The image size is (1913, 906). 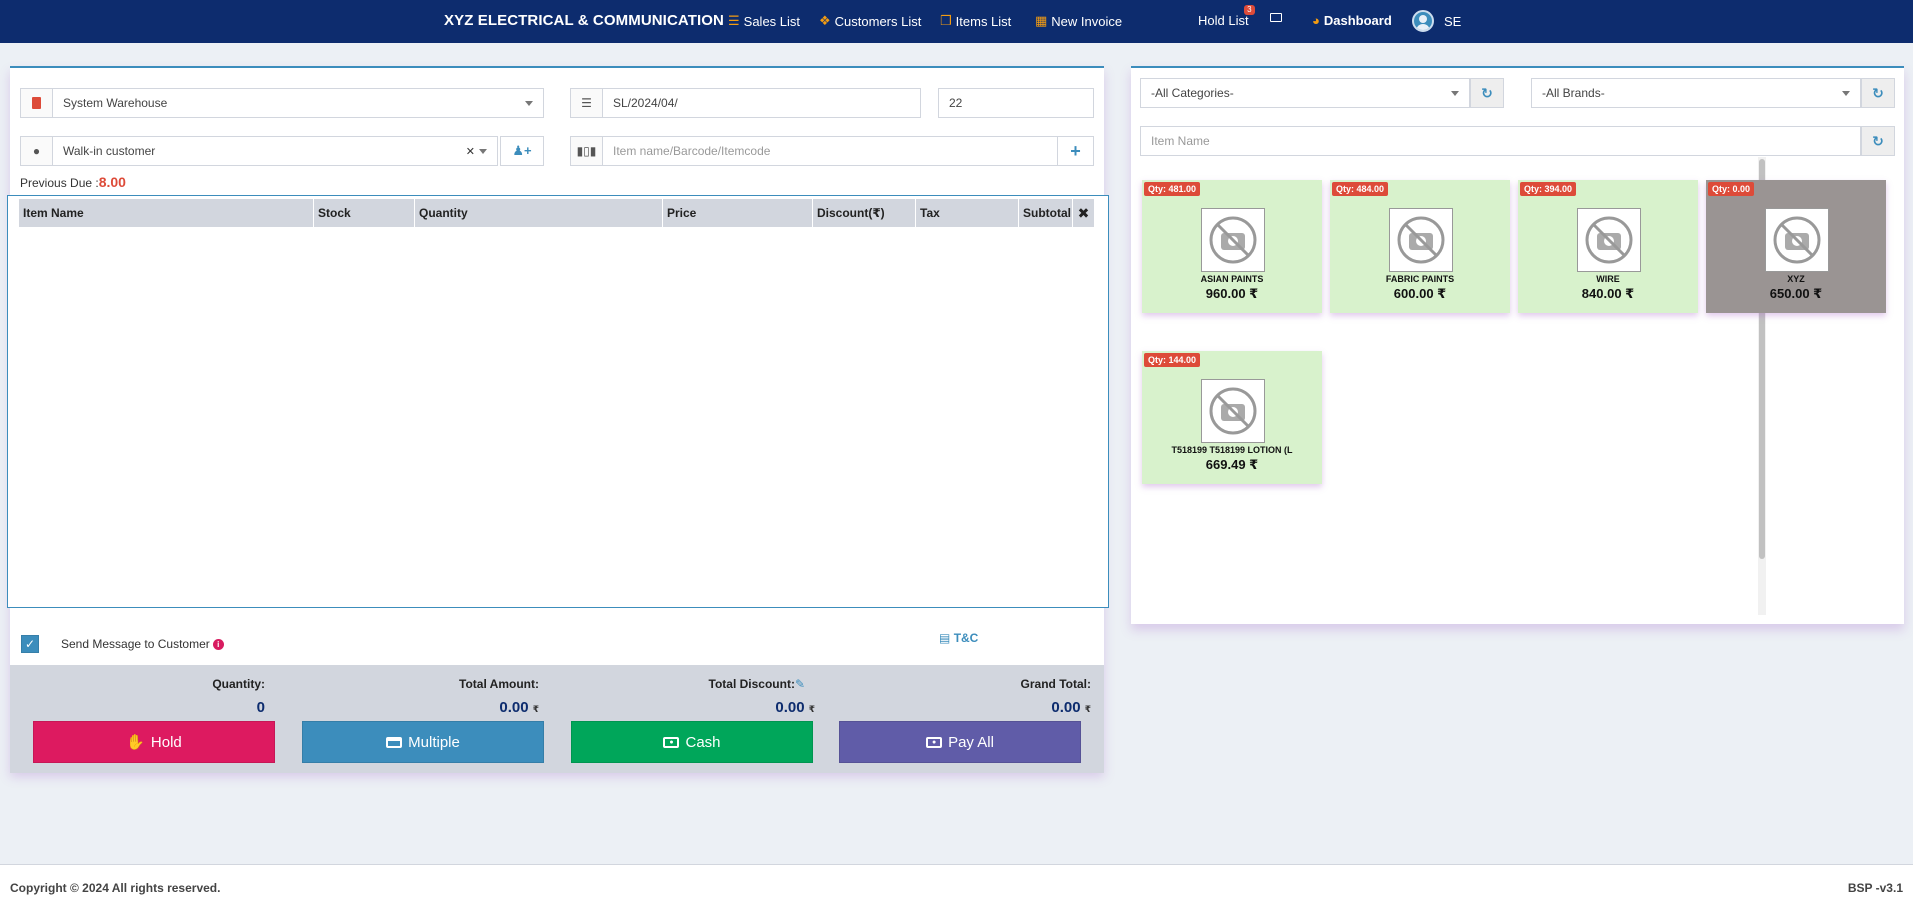 What do you see at coordinates (1878, 93) in the screenshot?
I see `reset-brand-button: ↻` at bounding box center [1878, 93].